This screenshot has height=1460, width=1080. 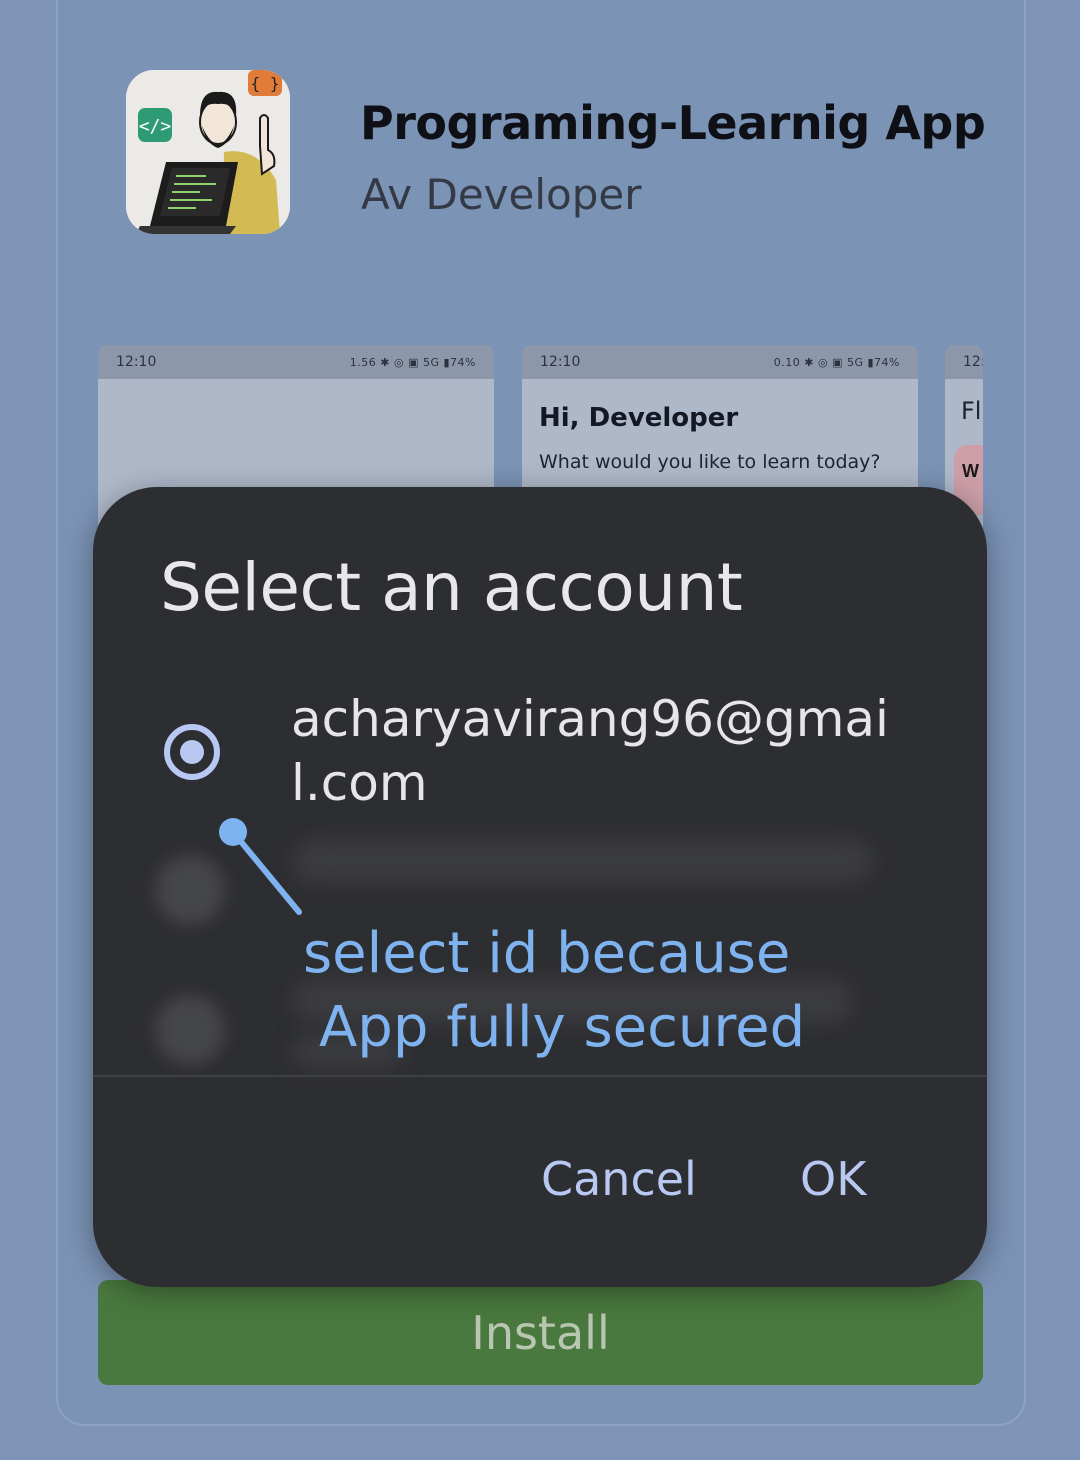 I want to click on screenshot-greeting: Hi, Developer, so click(x=639, y=418).